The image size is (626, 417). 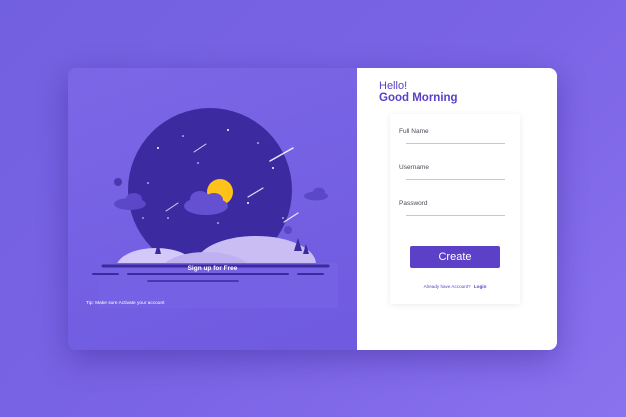 I want to click on username-field: Username, so click(x=452, y=172).